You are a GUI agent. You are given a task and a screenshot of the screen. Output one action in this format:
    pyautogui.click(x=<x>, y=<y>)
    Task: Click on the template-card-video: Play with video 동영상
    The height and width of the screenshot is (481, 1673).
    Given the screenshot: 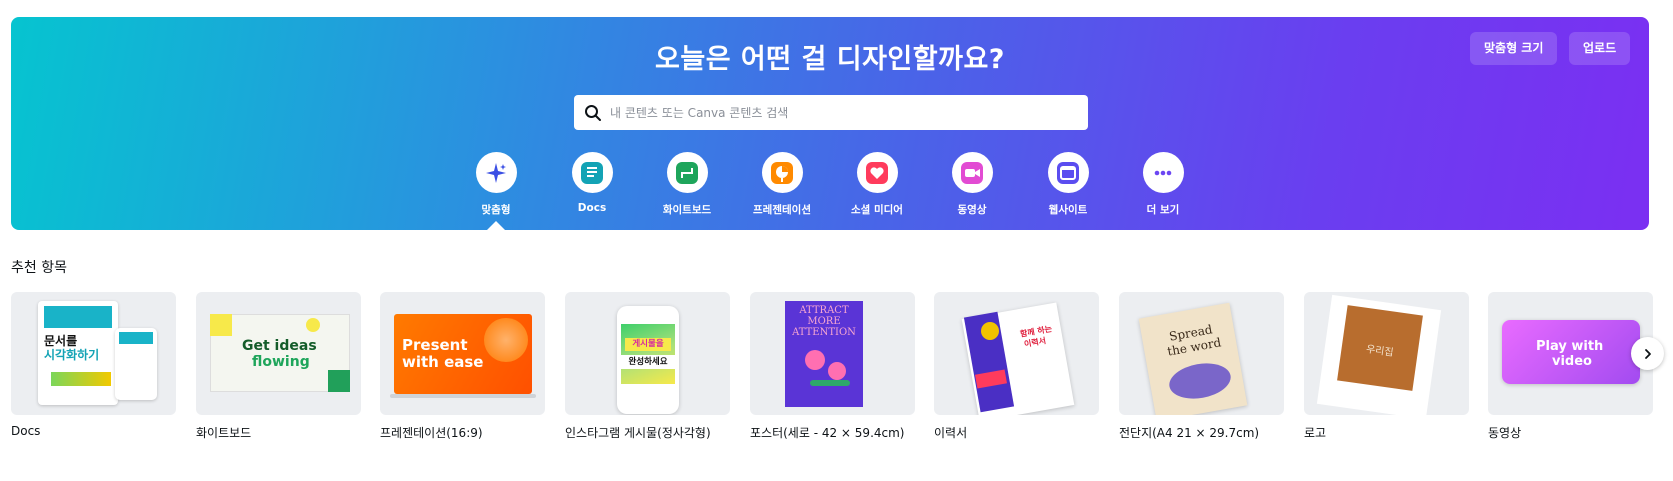 What is the action you would take?
    pyautogui.click(x=1570, y=366)
    